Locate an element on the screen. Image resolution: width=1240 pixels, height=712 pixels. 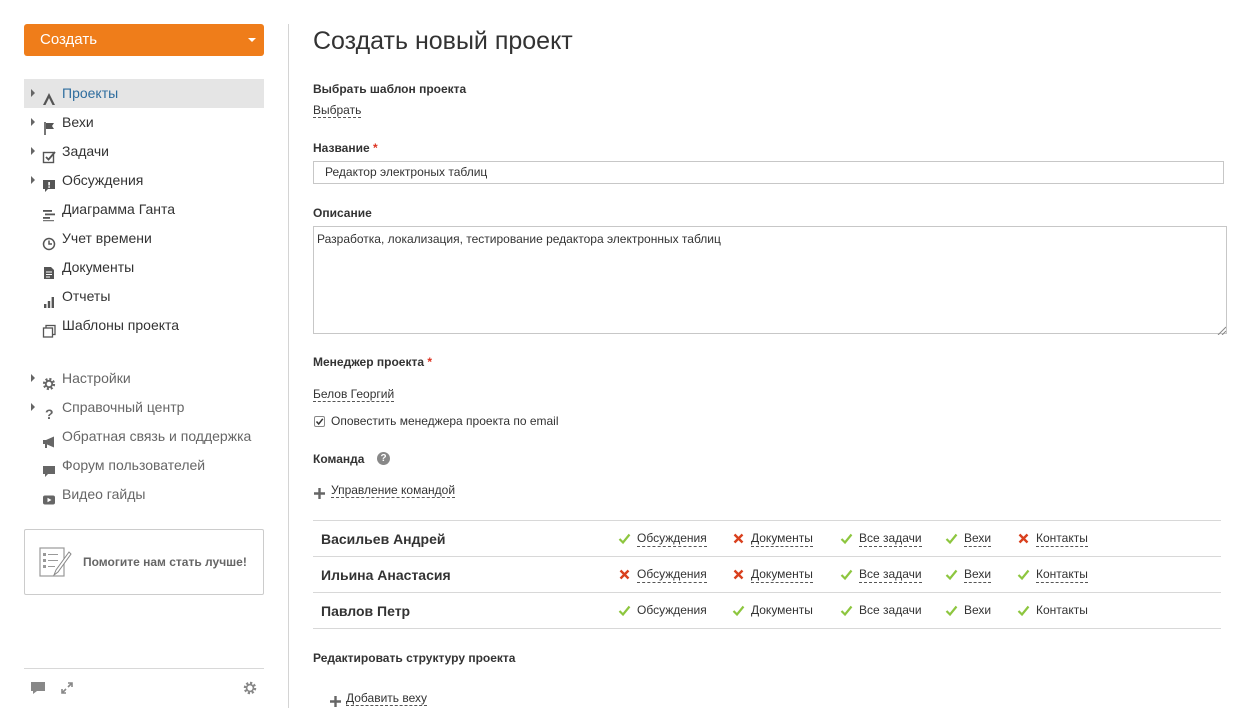
chevron-down-icon is located at coordinates (252, 40).